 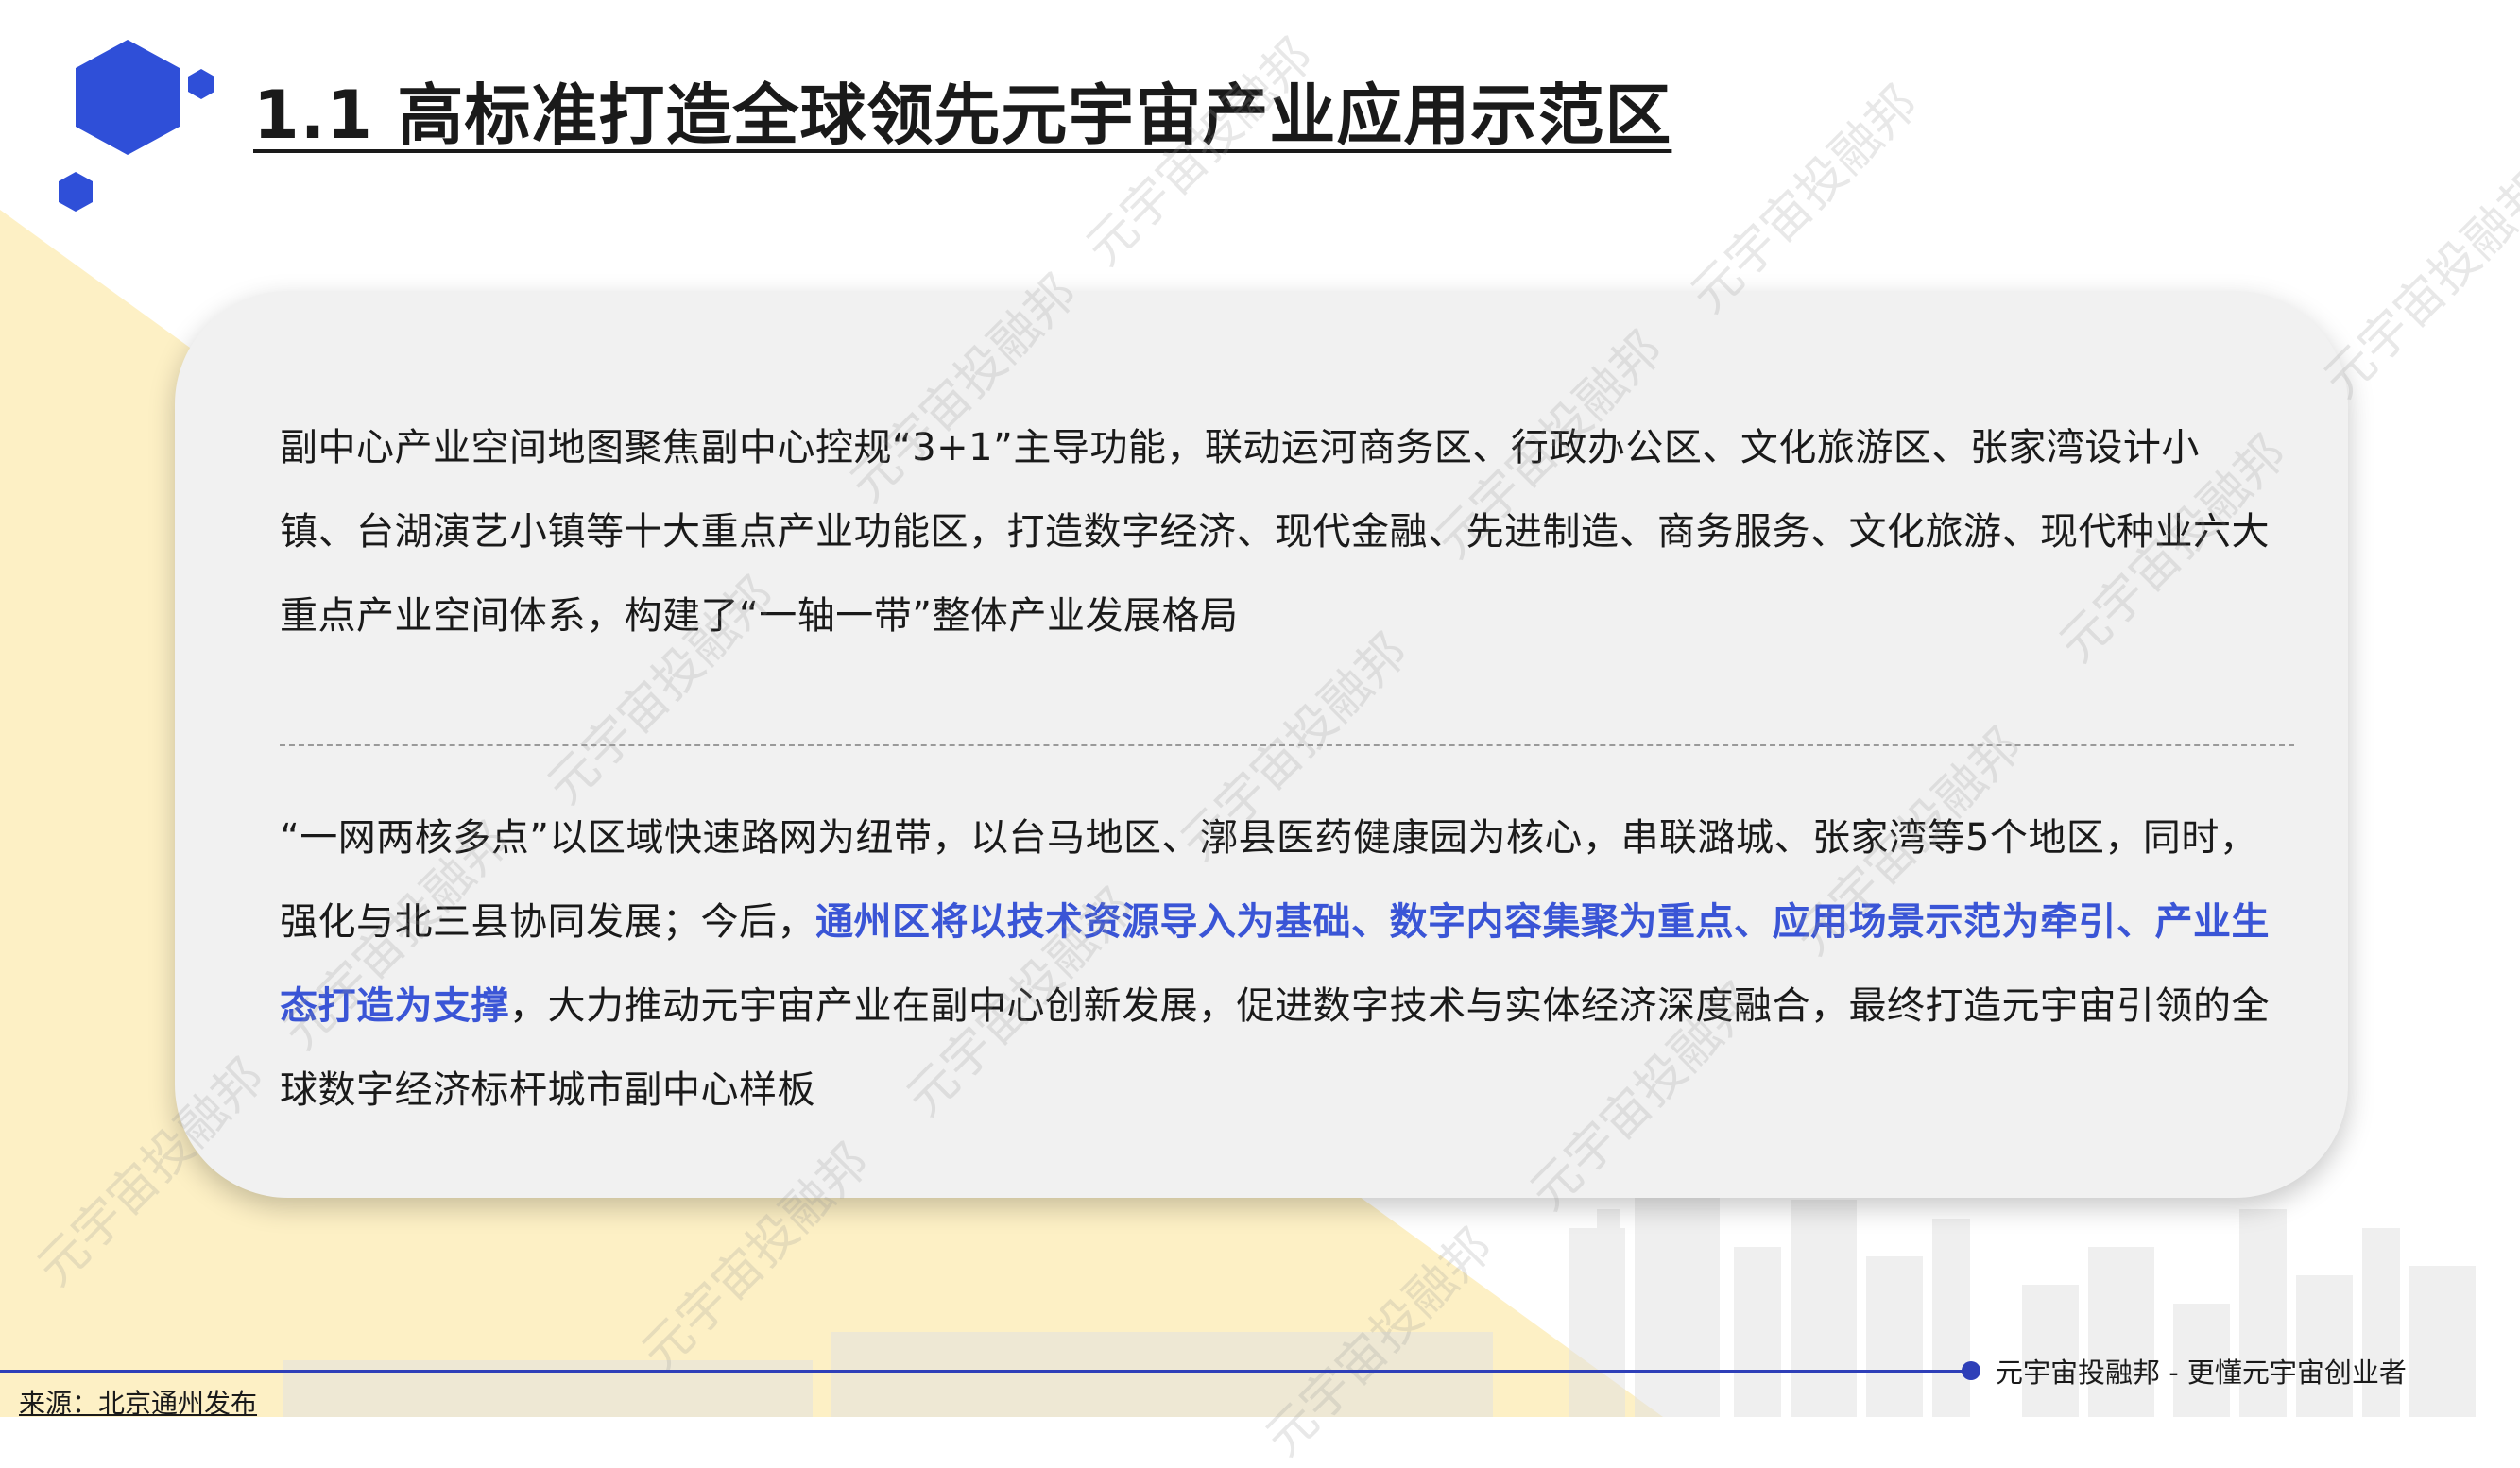 What do you see at coordinates (1971, 1370) in the screenshot?
I see `footer-dot-icon` at bounding box center [1971, 1370].